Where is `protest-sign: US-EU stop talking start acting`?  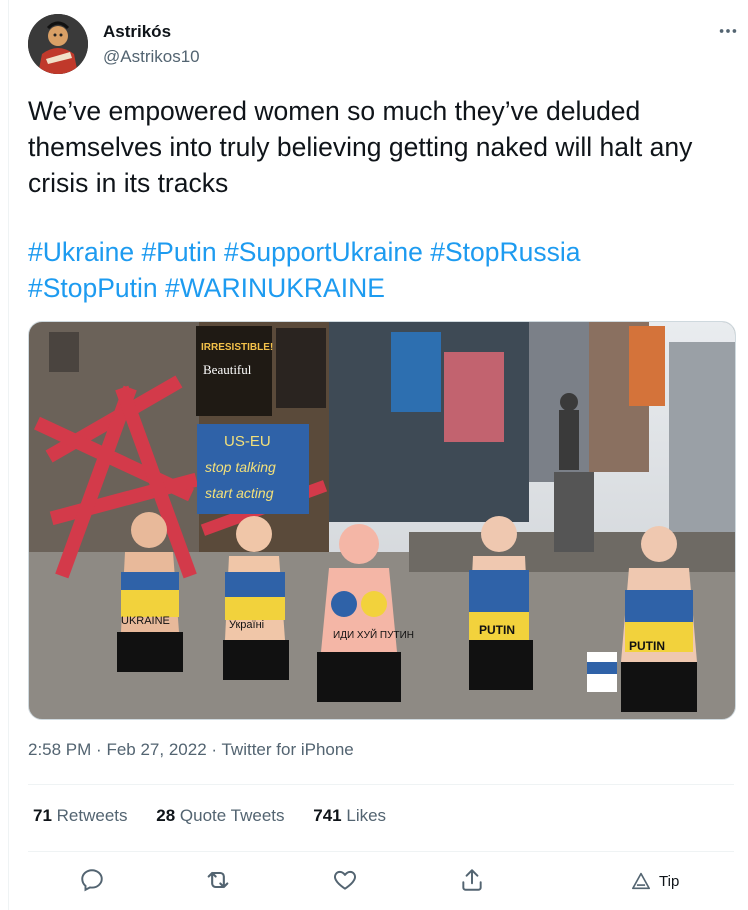 protest-sign: US-EU stop talking start acting is located at coordinates (253, 469).